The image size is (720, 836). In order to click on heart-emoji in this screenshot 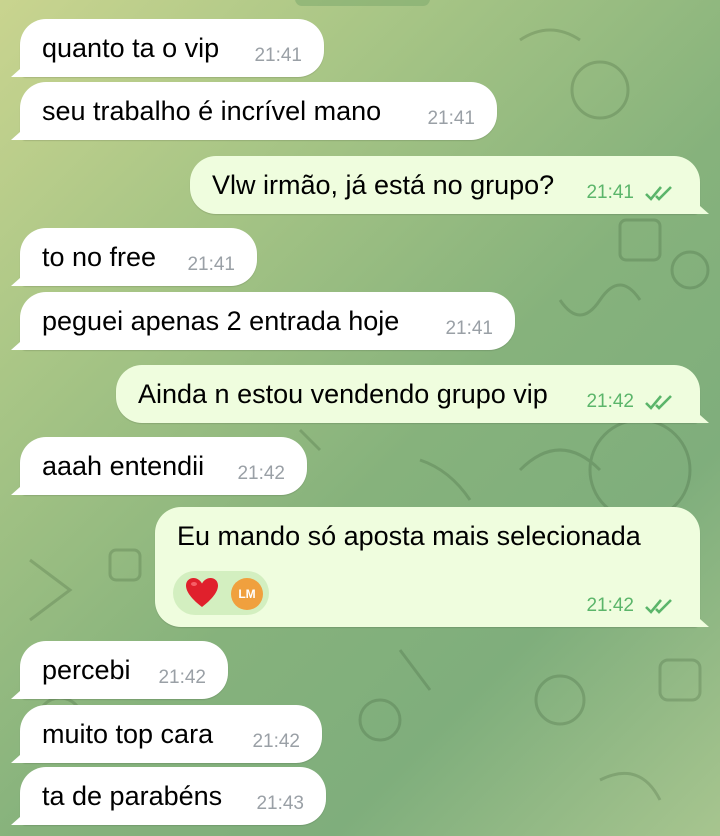, I will do `click(202, 592)`.